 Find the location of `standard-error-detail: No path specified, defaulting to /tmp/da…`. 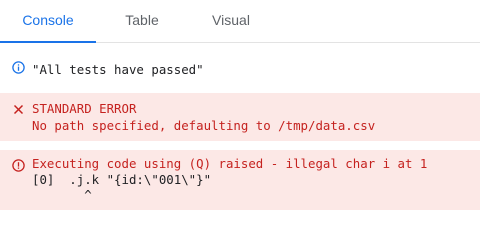

standard-error-detail: No path specified, defaulting to /tmp/da… is located at coordinates (204, 125).